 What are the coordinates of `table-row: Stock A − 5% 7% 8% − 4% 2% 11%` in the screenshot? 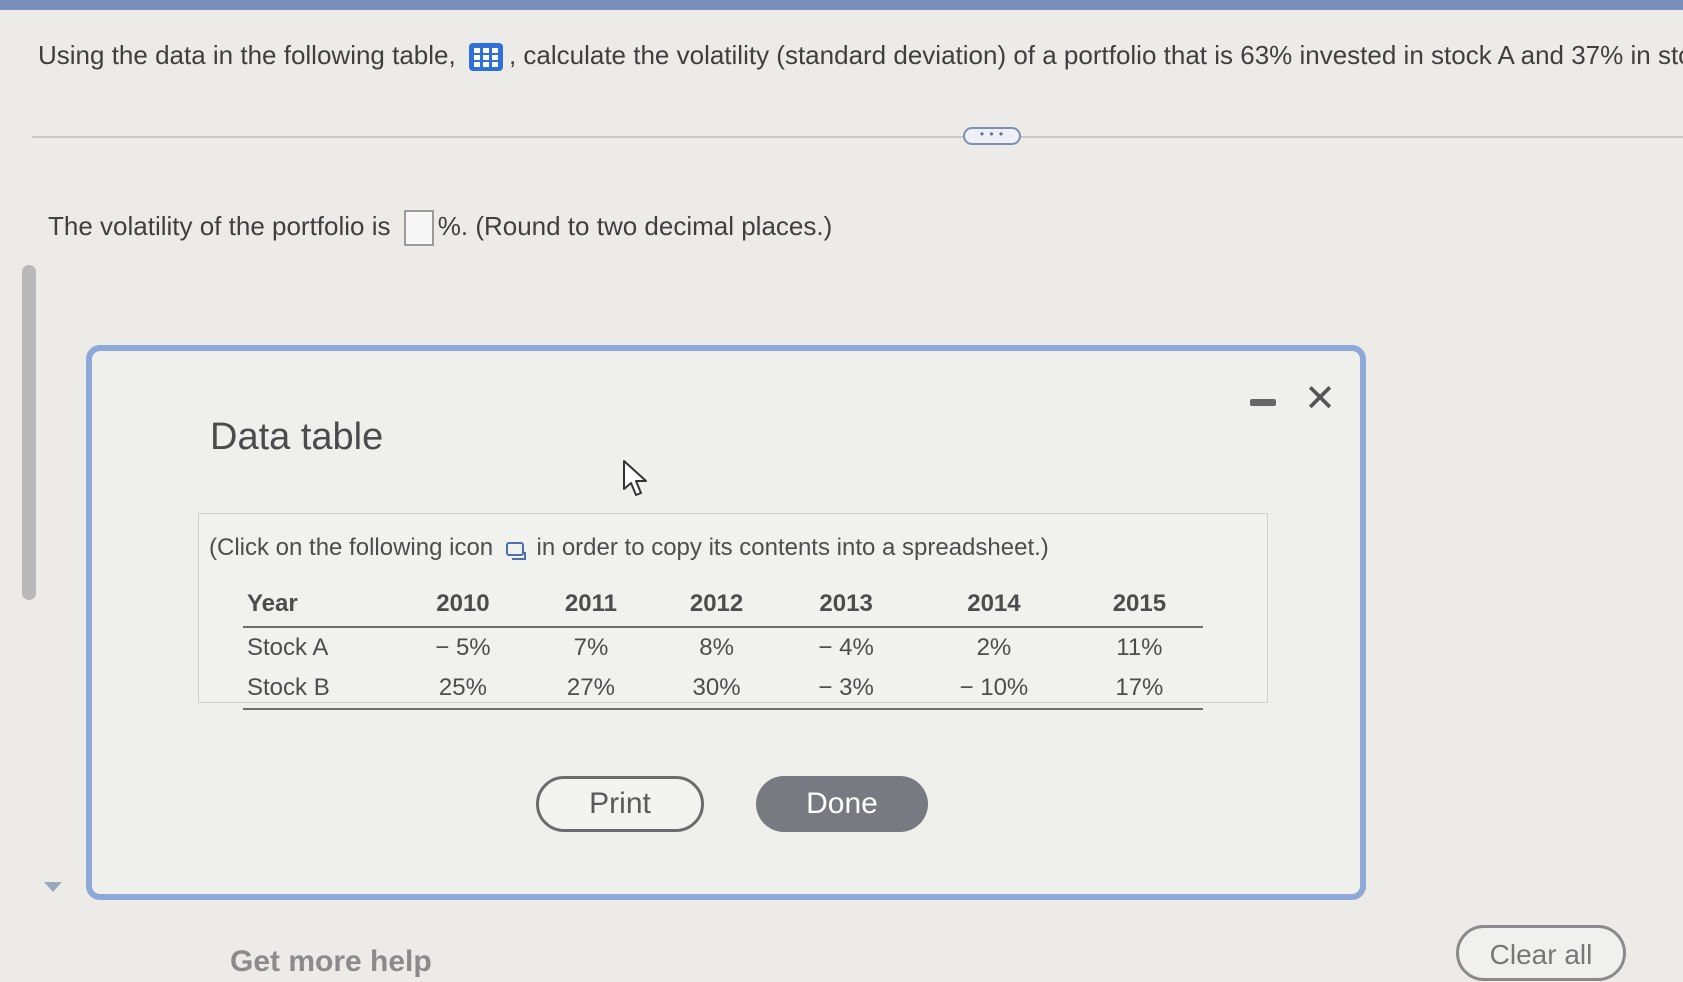 It's located at (723, 647).